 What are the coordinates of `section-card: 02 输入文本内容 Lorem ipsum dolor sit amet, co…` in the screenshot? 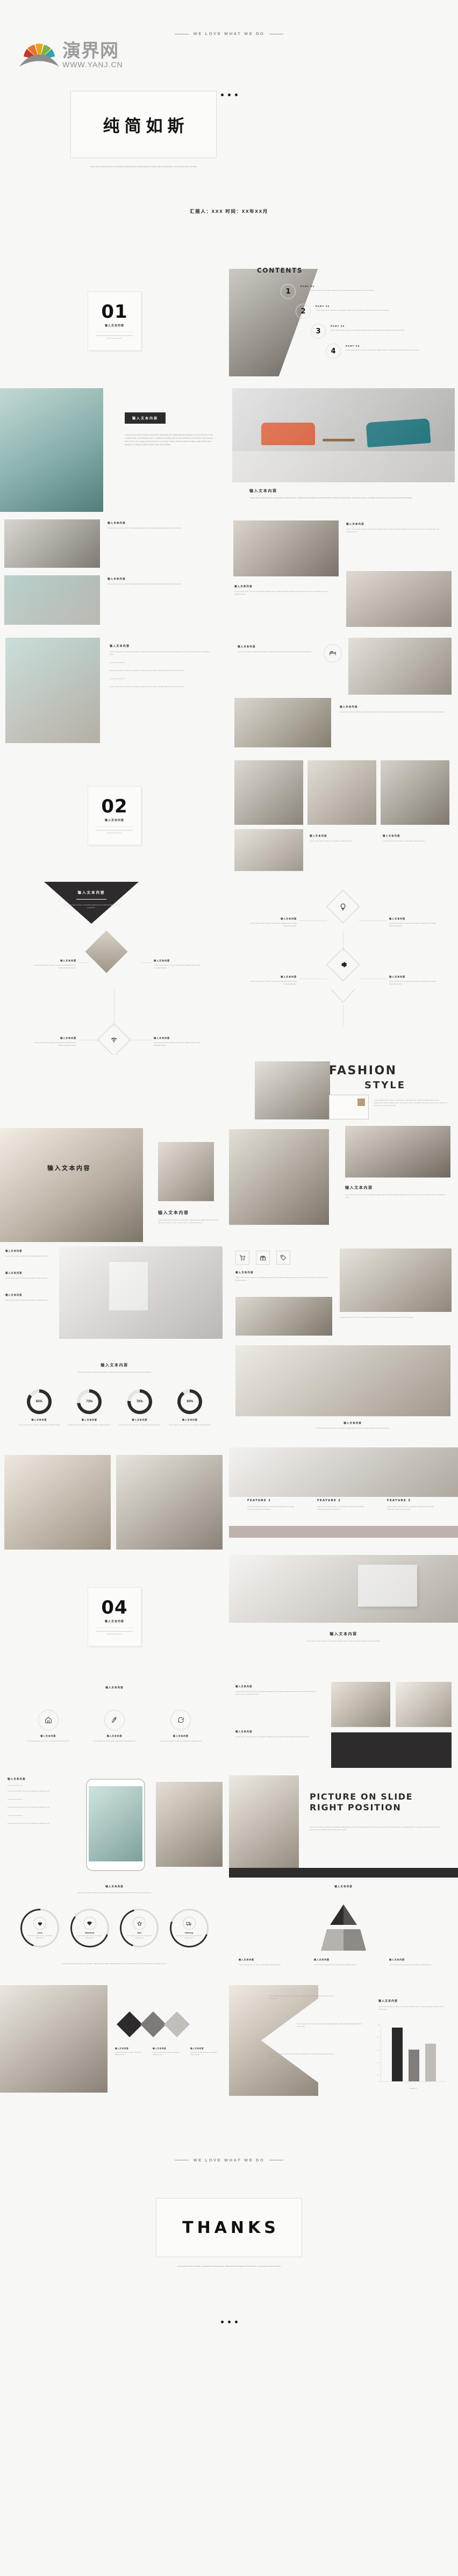 It's located at (114, 815).